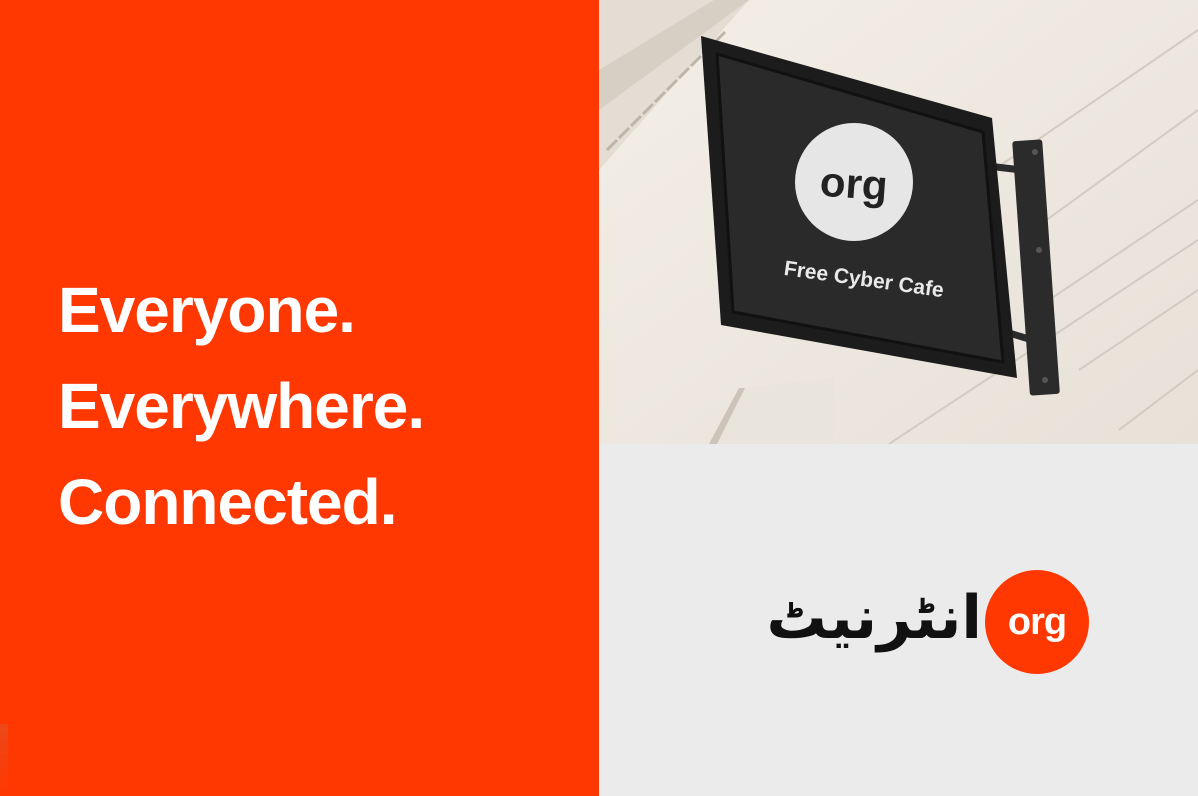  I want to click on sign-logo-text: org, so click(854, 184).